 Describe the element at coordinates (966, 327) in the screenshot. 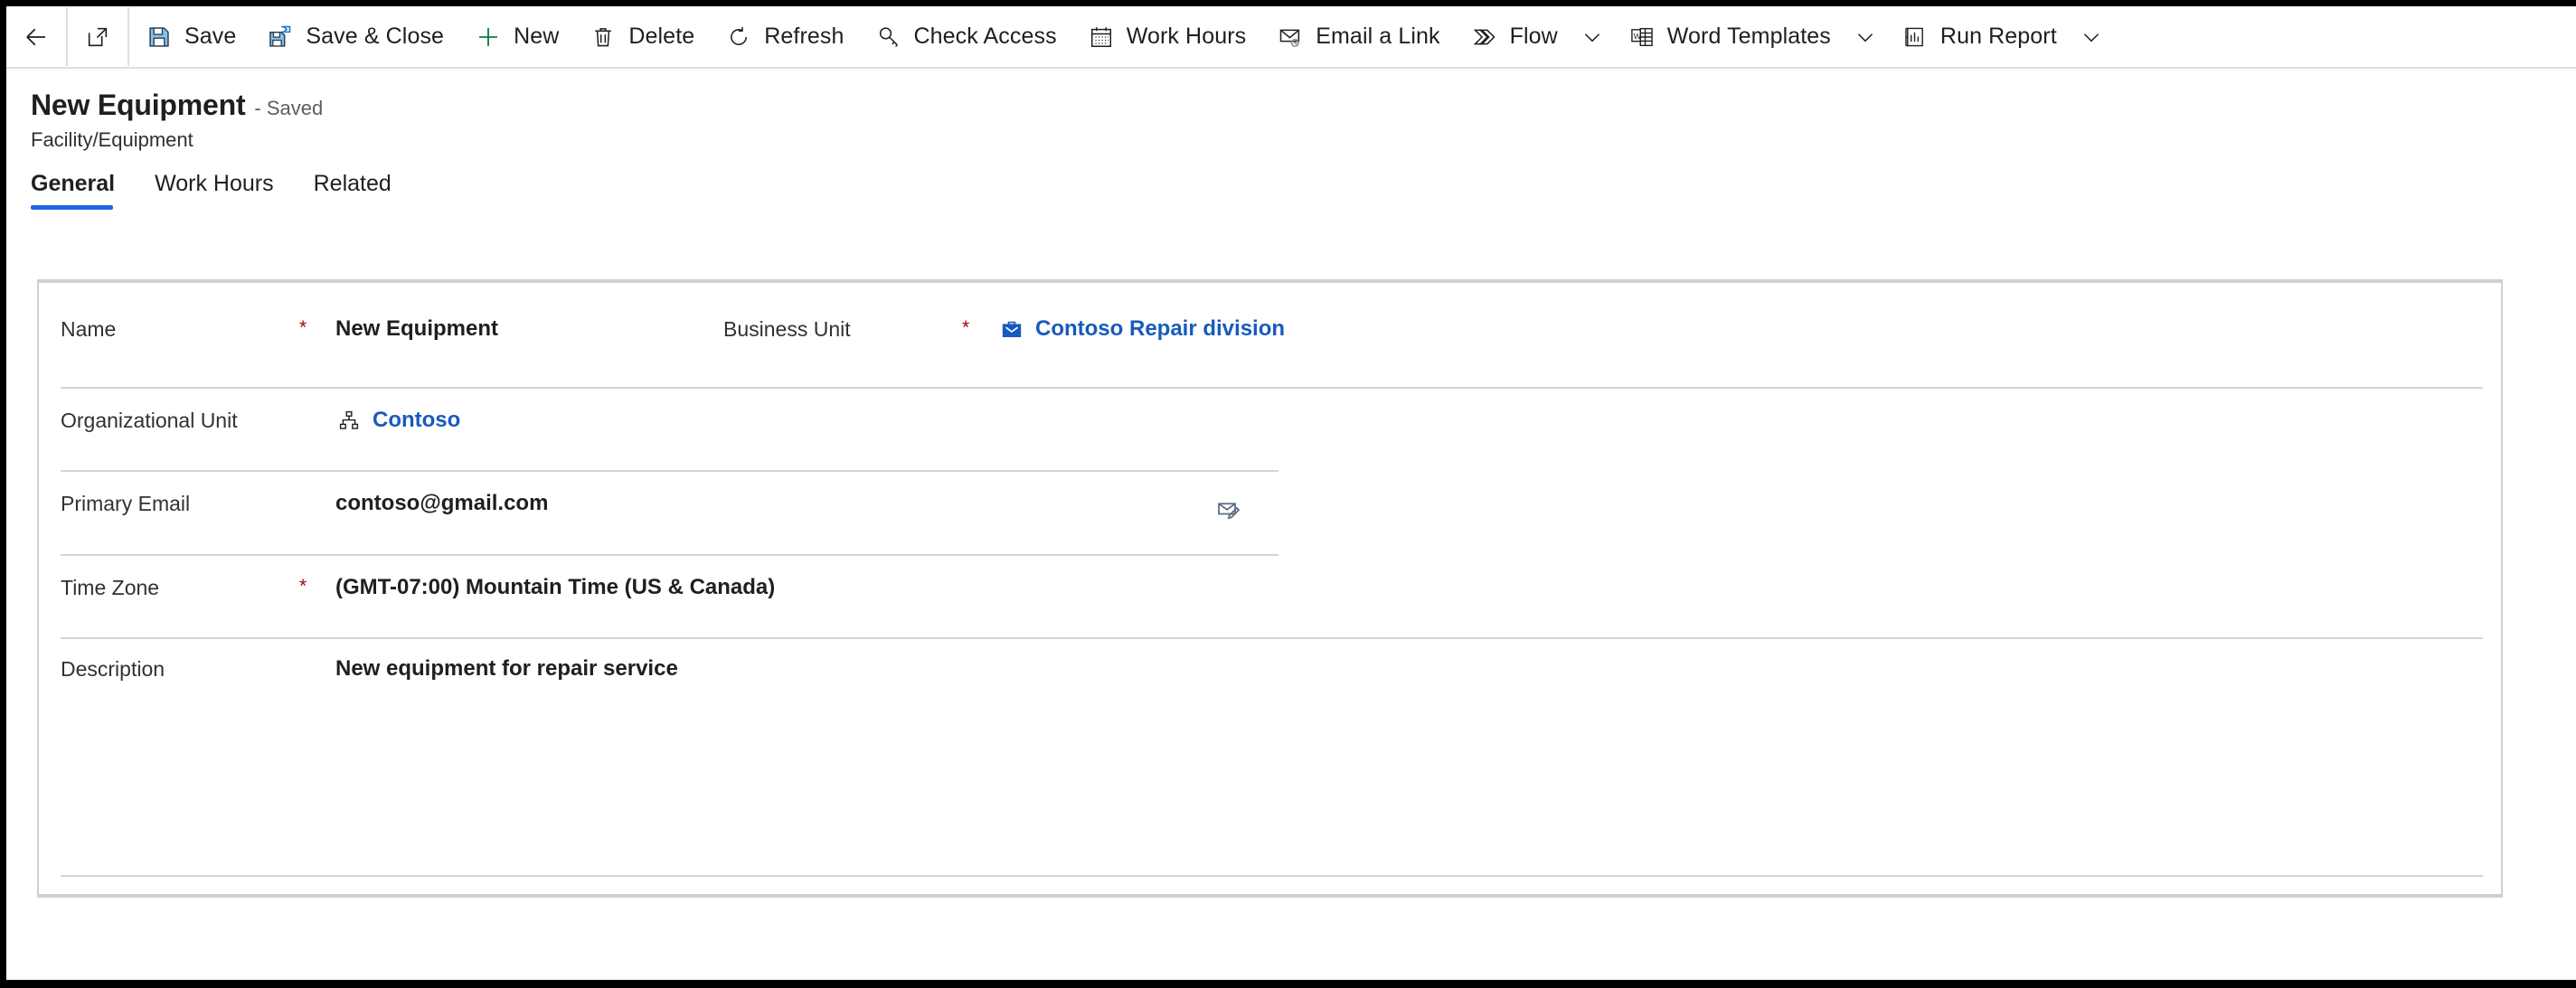

I see `required-marker-business-unit: *` at that location.